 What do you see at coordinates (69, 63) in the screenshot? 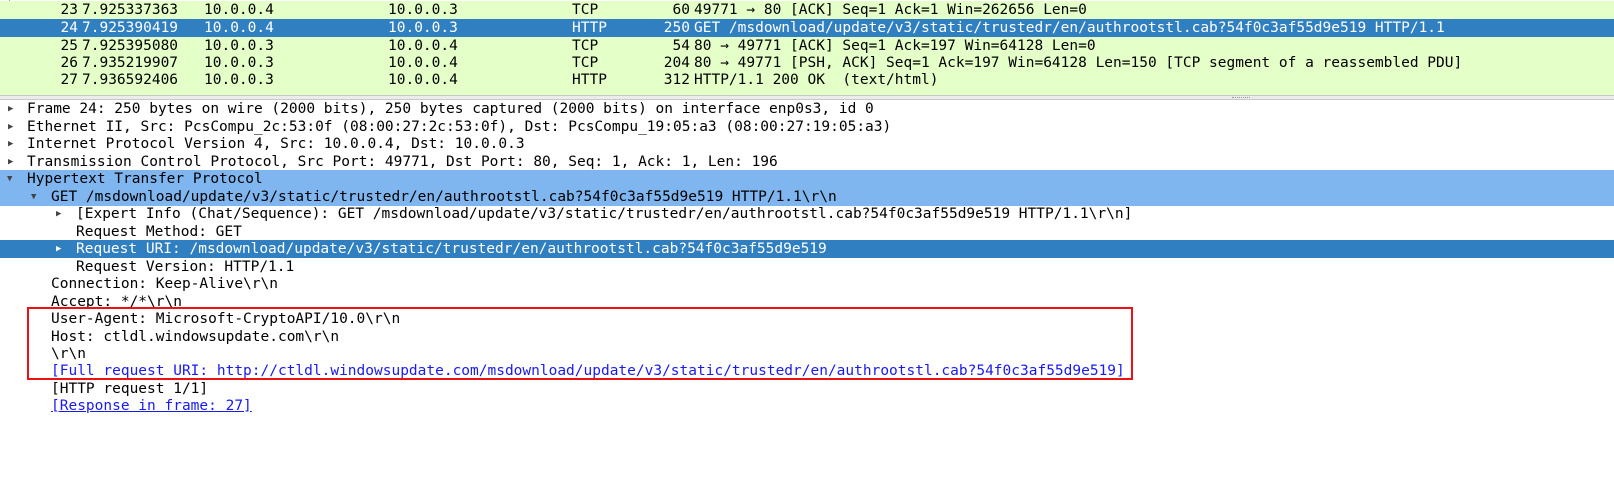
I see `packet-number: 26` at bounding box center [69, 63].